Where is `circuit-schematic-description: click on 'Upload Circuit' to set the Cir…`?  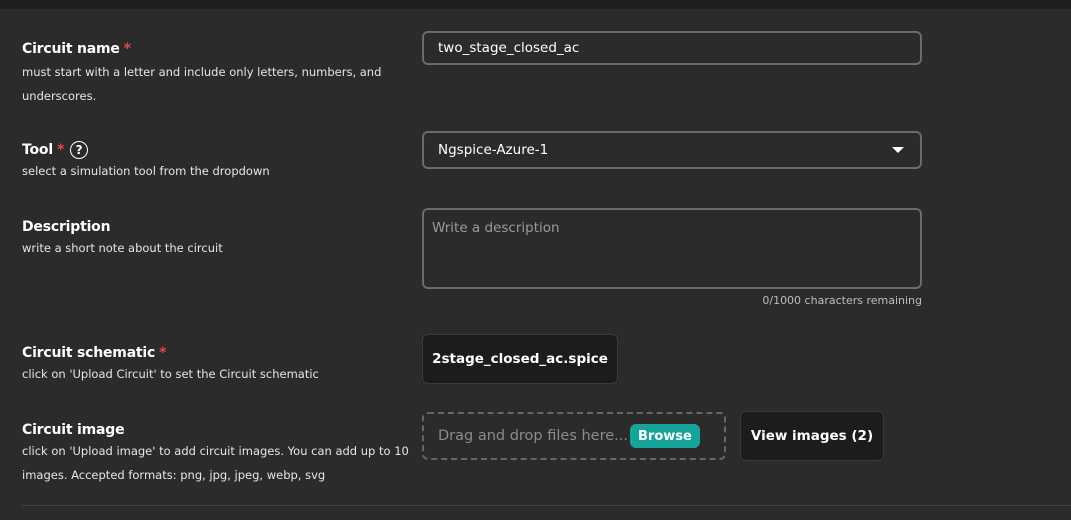 circuit-schematic-description: click on 'Upload Circuit' to set the Cir… is located at coordinates (170, 374).